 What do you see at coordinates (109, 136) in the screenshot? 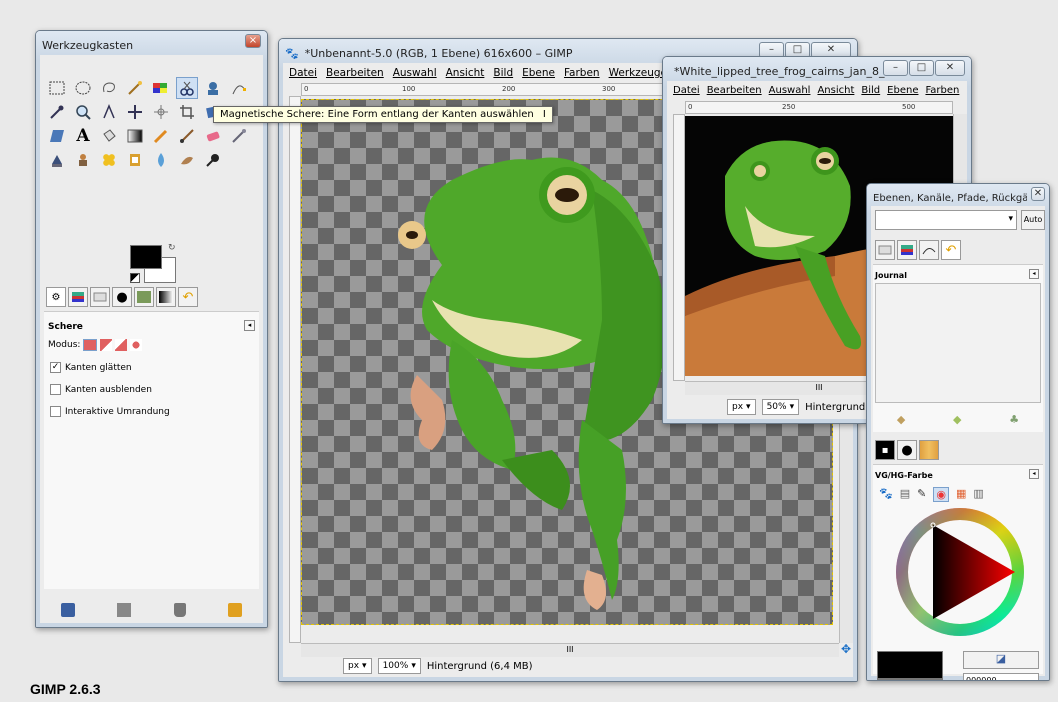
I see `bucket-fill-icon` at bounding box center [109, 136].